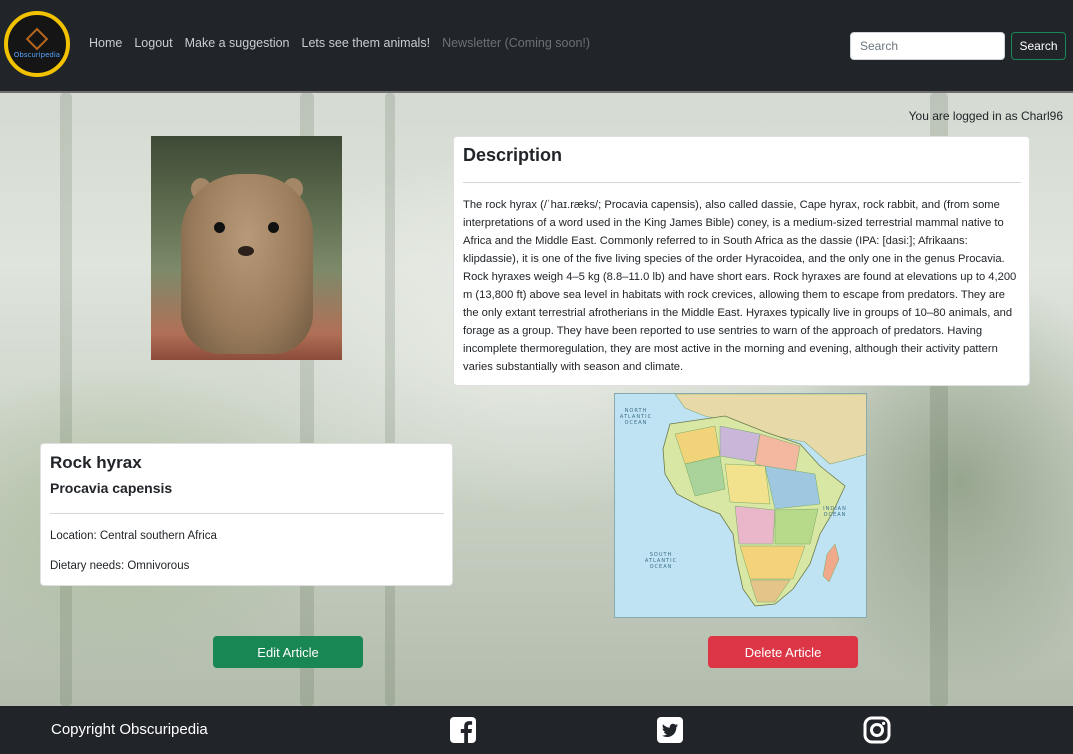  Describe the element at coordinates (463, 730) in the screenshot. I see `facebook-icon` at that location.